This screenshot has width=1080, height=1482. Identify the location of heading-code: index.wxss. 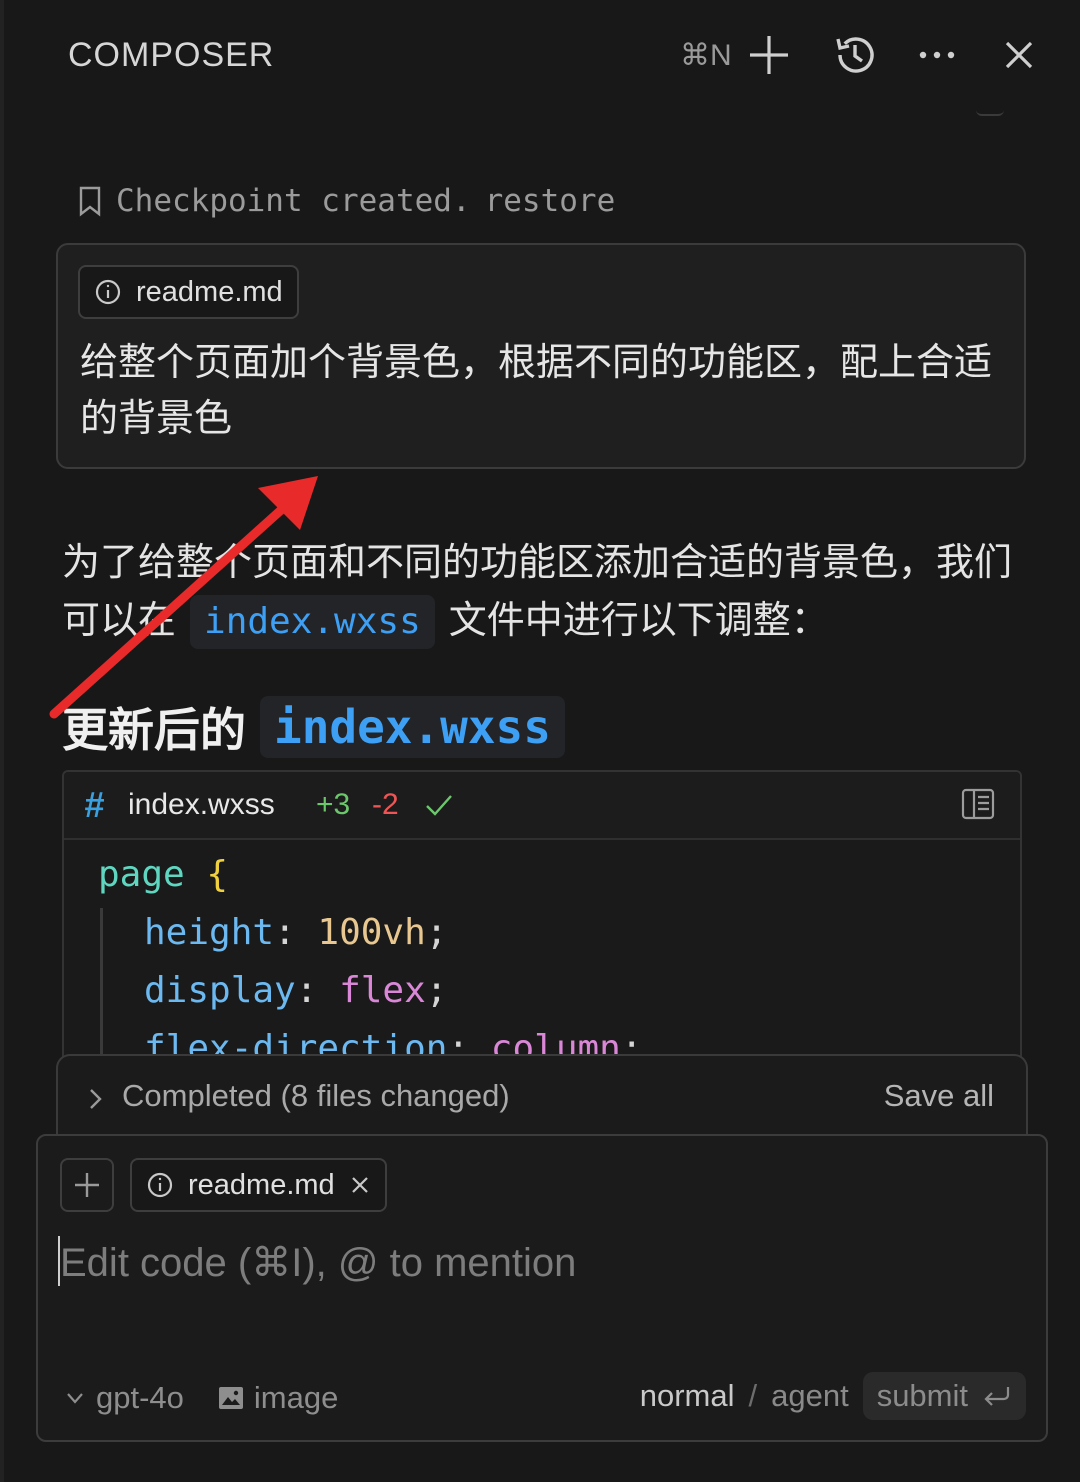
(412, 727).